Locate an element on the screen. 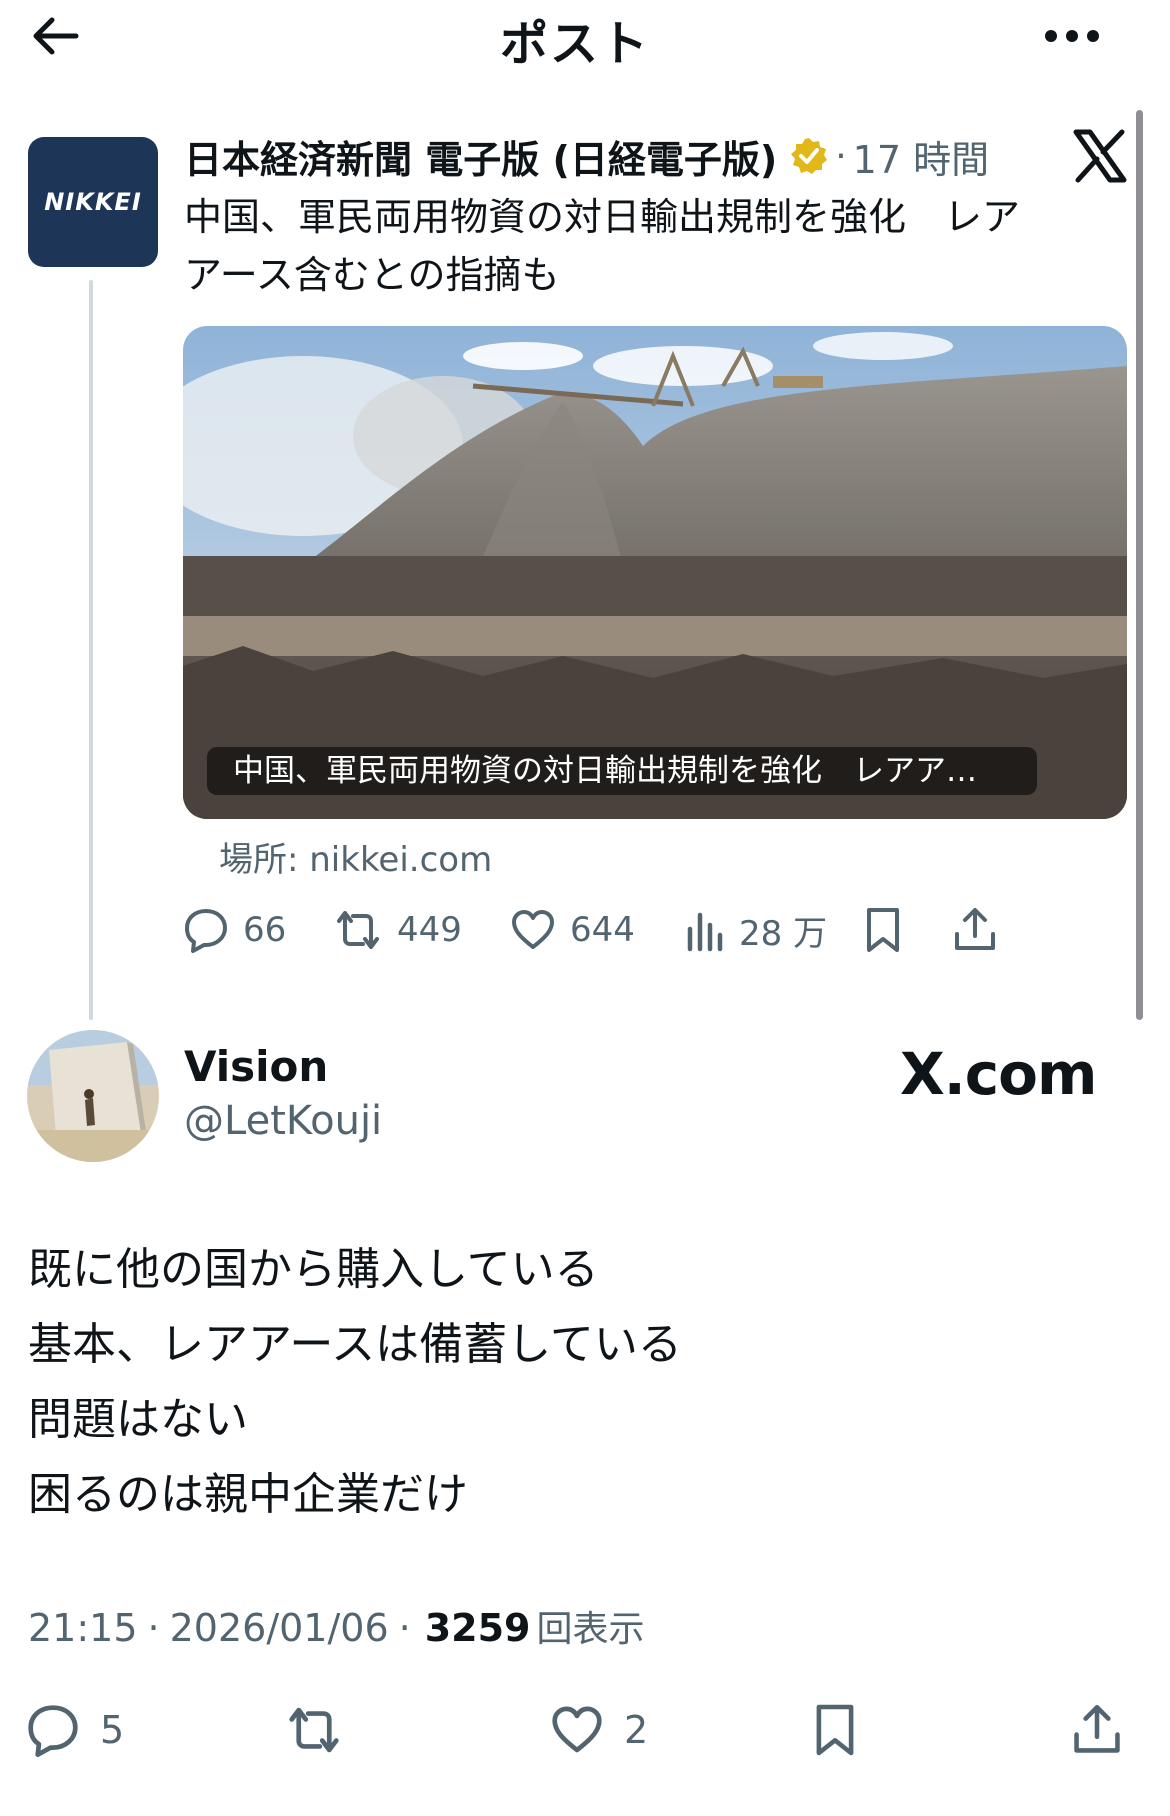 The width and height of the screenshot is (1170, 1816). x-logo-icon is located at coordinates (1100, 156).